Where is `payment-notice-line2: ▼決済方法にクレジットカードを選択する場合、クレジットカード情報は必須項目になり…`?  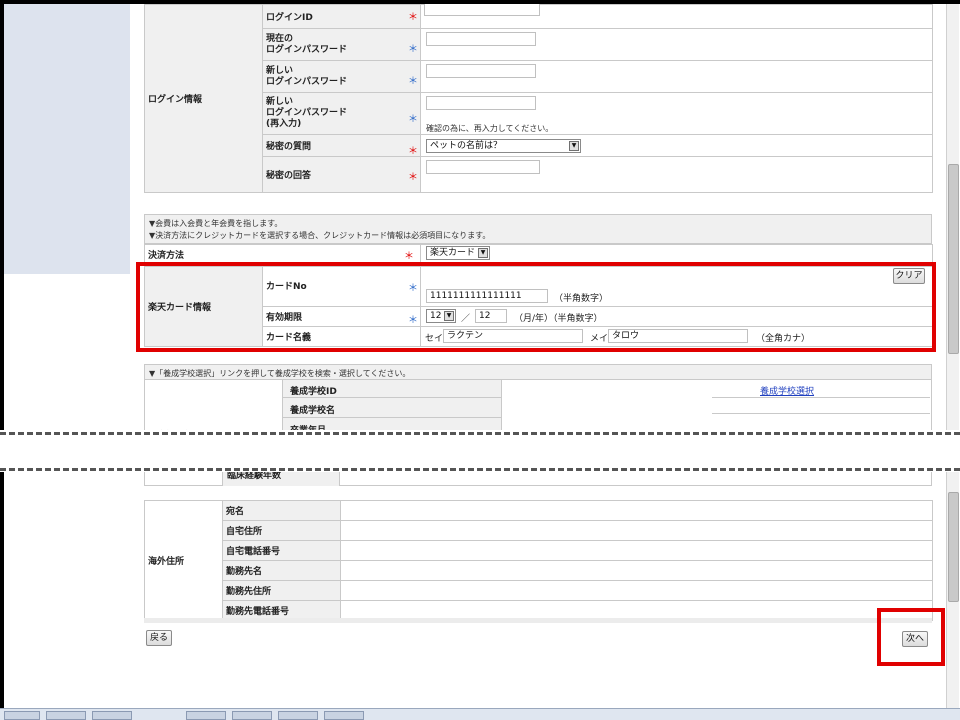
payment-notice-line2: ▼決済方法にクレジットカードを選択する場合、クレジットカード情報は必須項目になり… is located at coordinates (320, 235).